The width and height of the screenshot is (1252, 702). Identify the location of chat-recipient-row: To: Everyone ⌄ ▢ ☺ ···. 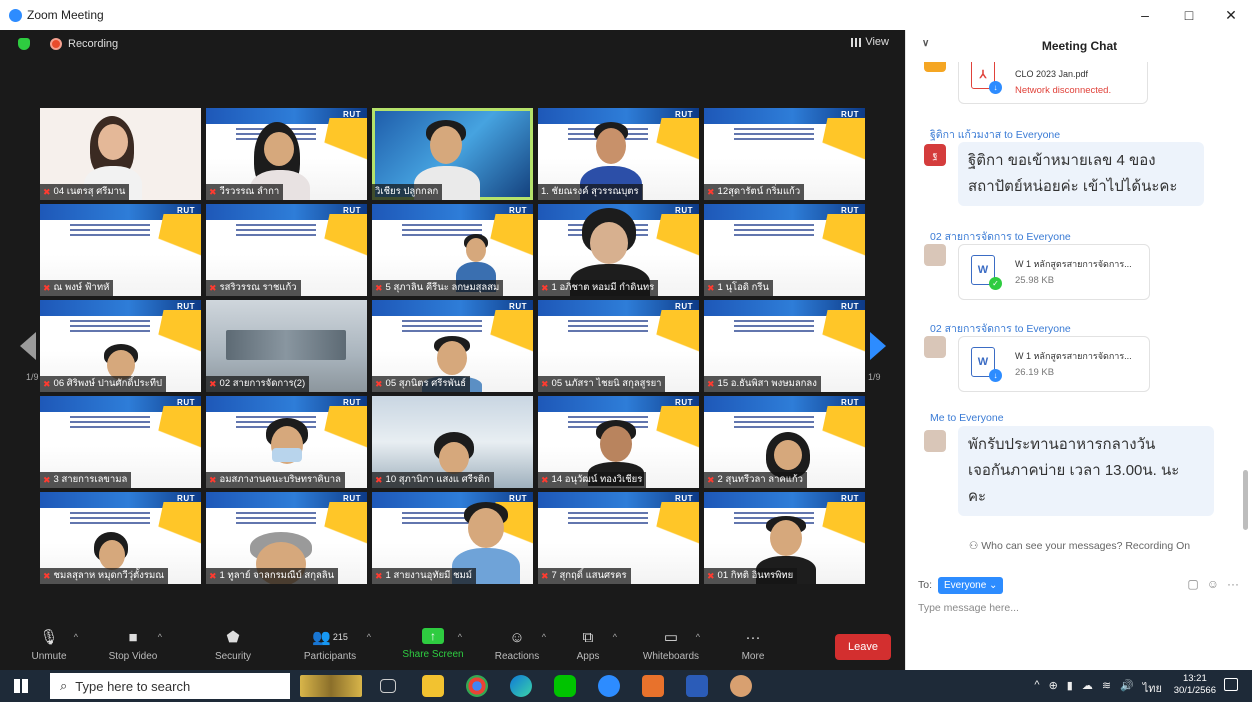
(1080, 585).